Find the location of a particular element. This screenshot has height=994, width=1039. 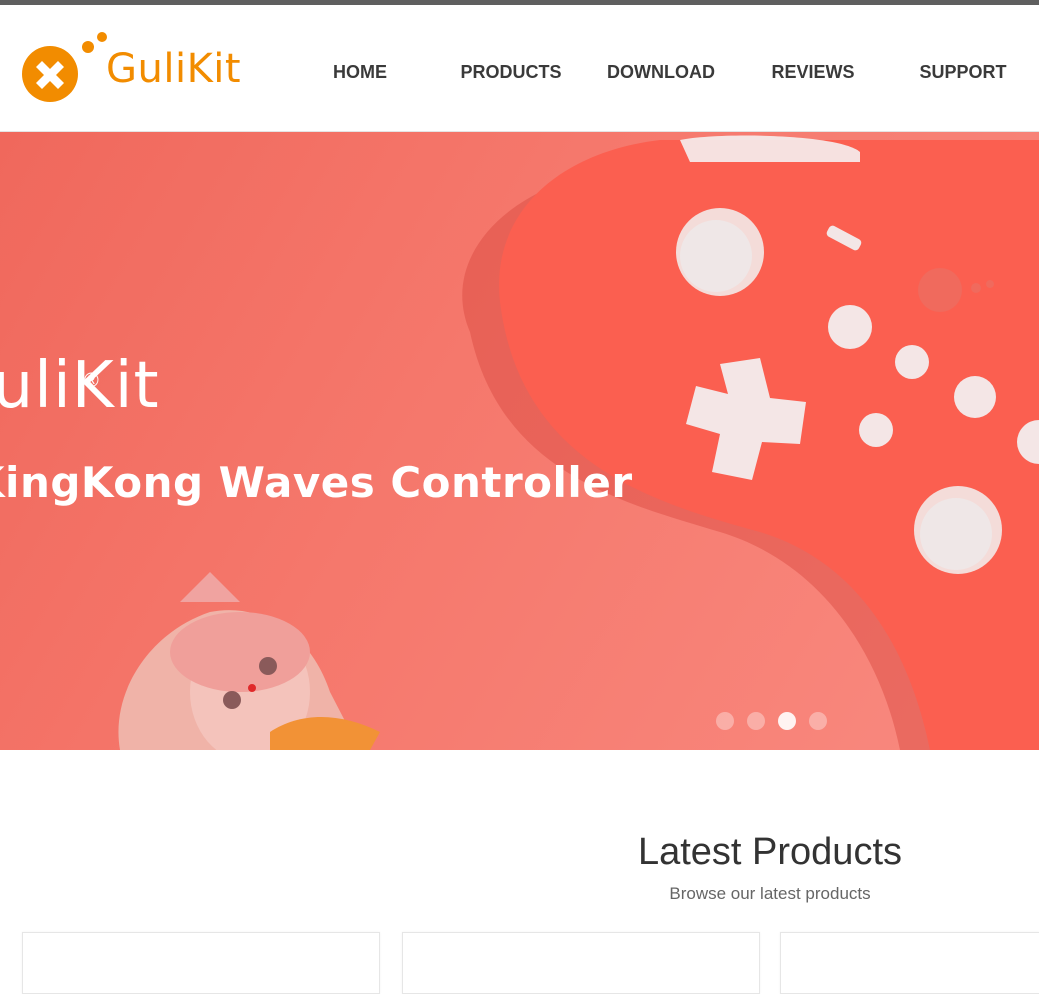

latest-products-subtitle: Browse our latest products is located at coordinates (770, 893).